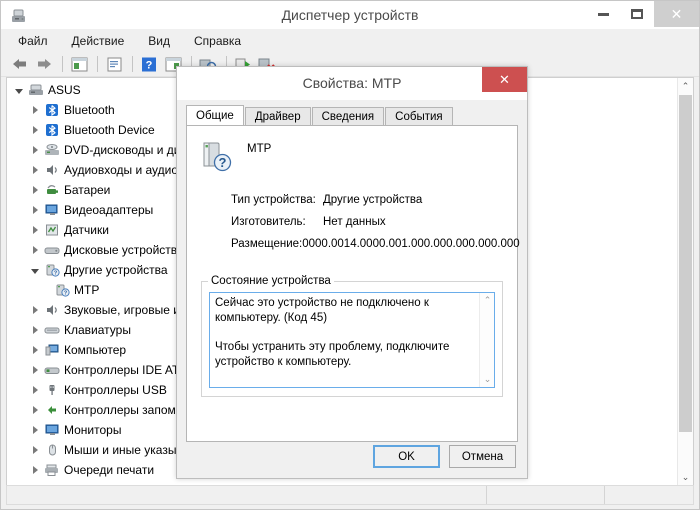  I want to click on tree-vertical-scrollbar: ⌃ ⌄, so click(685, 281).